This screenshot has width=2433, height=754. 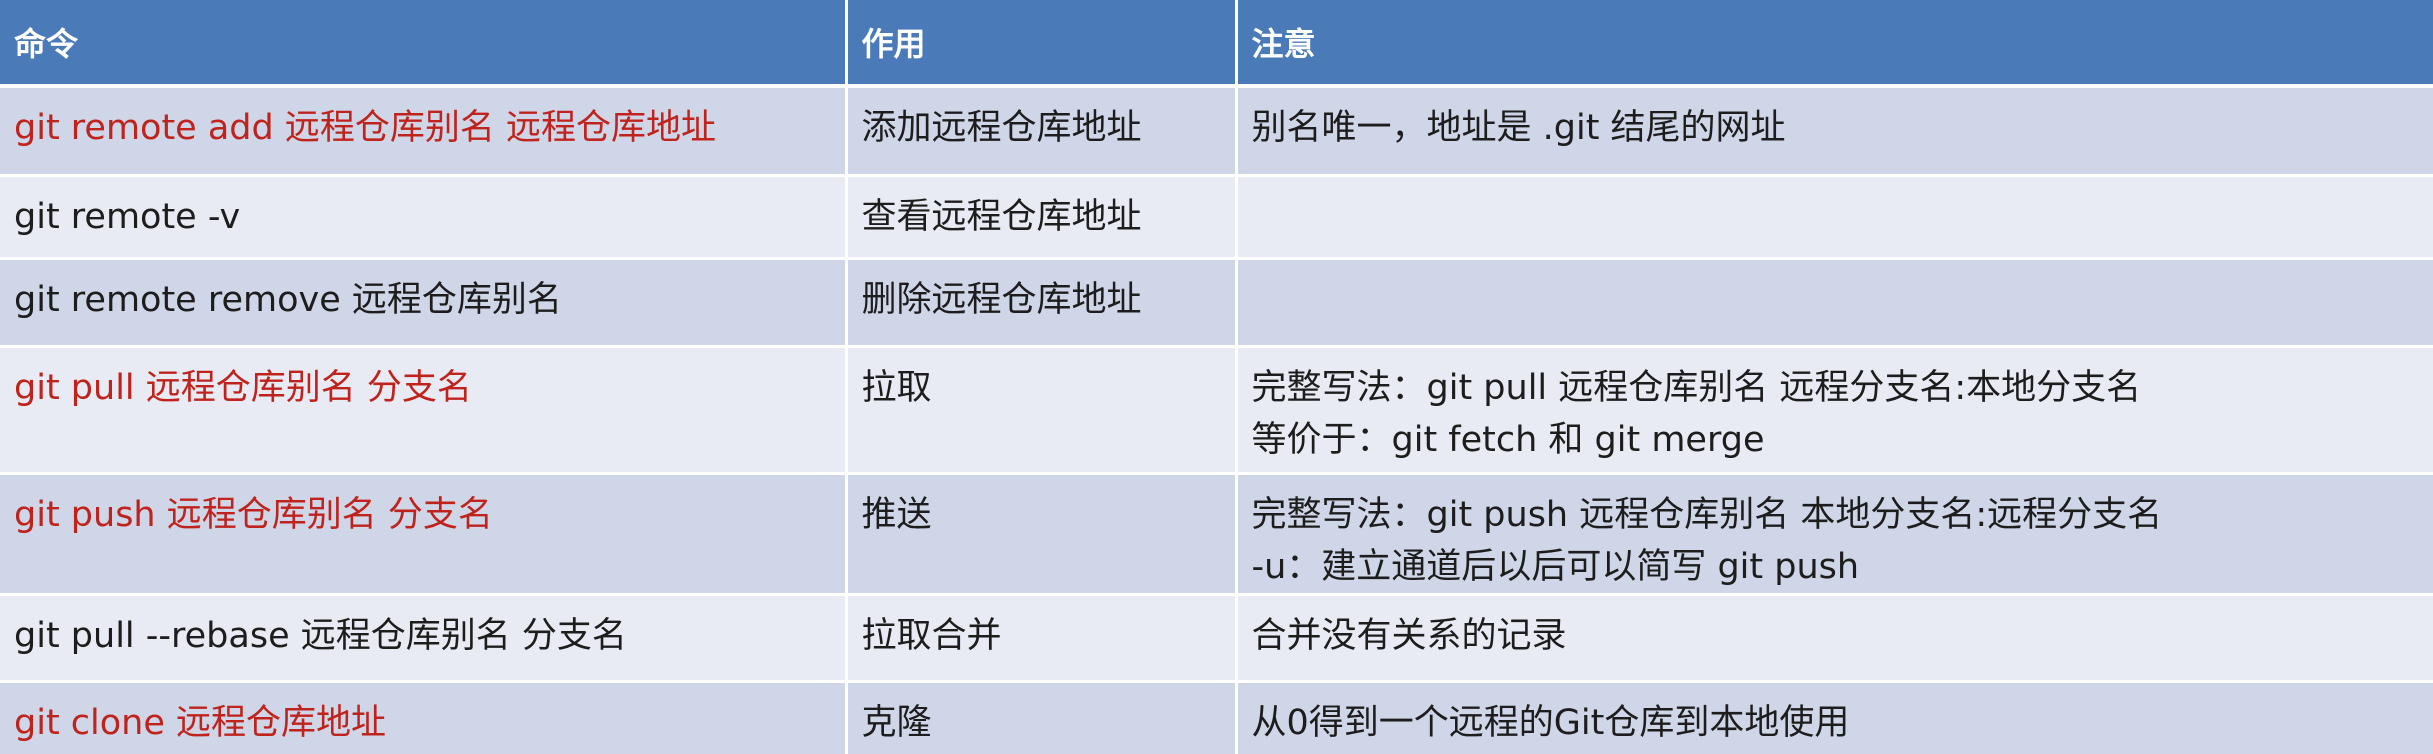 What do you see at coordinates (1042, 534) in the screenshot?
I see `purpose-cell: 推送` at bounding box center [1042, 534].